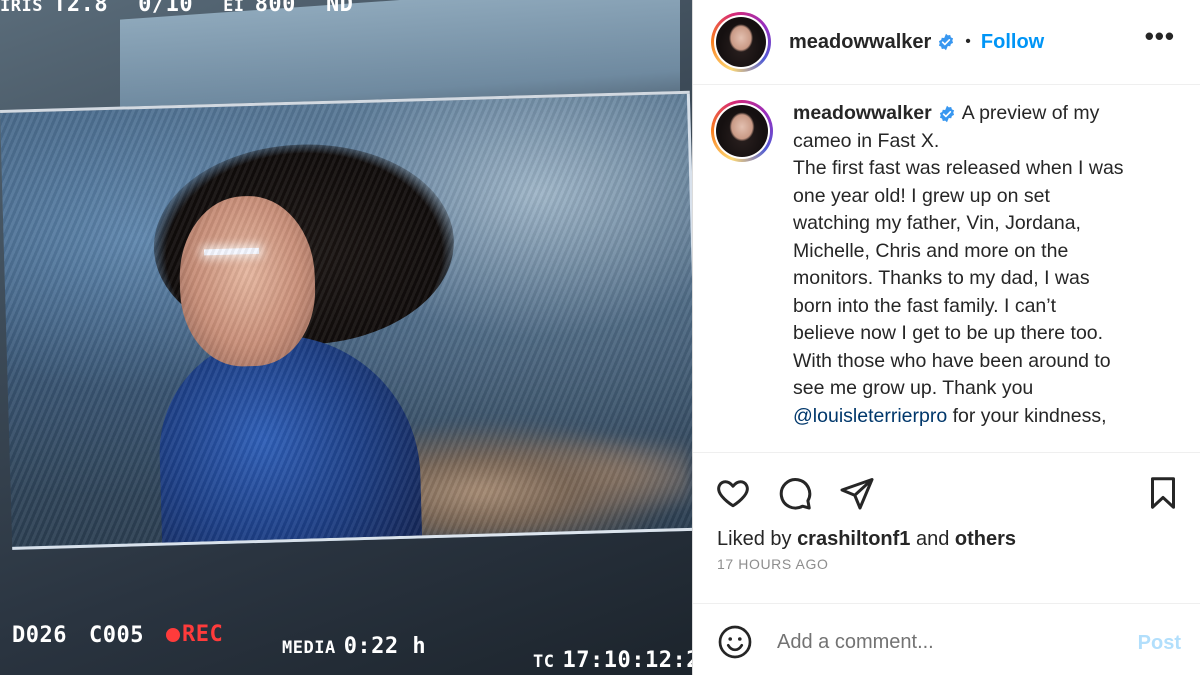 This screenshot has width=1200, height=675. What do you see at coordinates (54, 8) in the screenshot?
I see `hud-iris: IRIS T2.8` at bounding box center [54, 8].